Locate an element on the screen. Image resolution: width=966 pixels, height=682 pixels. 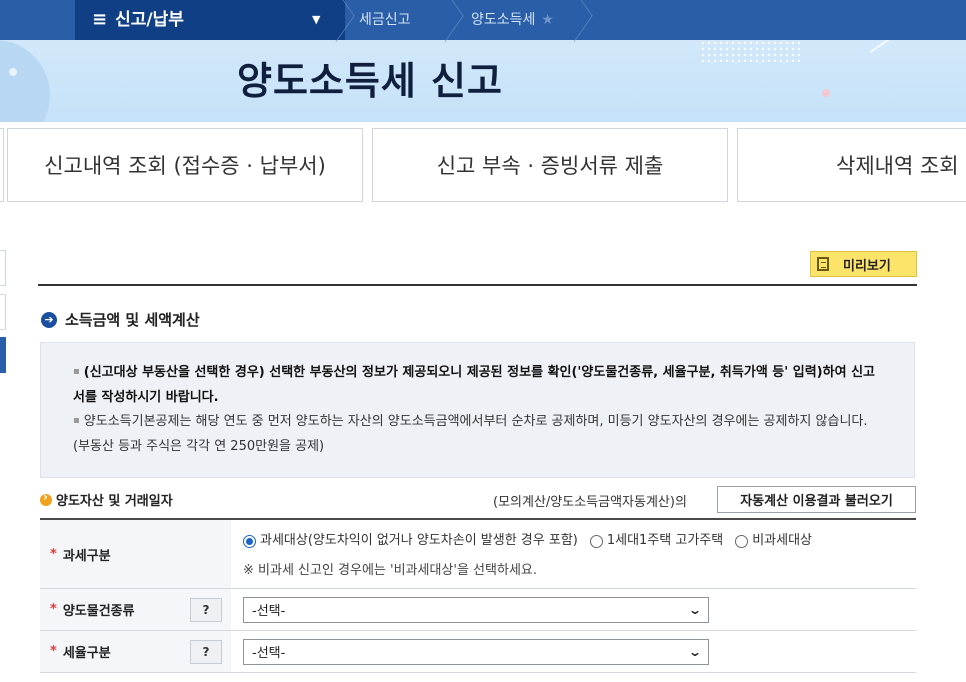
document-icon is located at coordinates (823, 264).